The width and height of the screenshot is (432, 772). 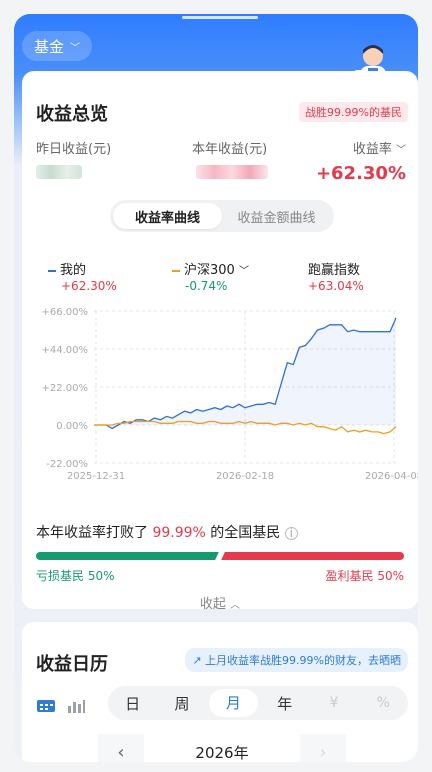 What do you see at coordinates (49, 46) in the screenshot?
I see `fund-type-label: 基金` at bounding box center [49, 46].